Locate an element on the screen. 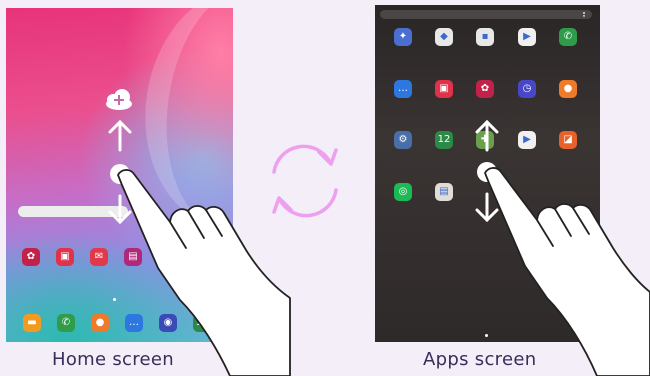  rotate-arrows-icon is located at coordinates (305, 181).